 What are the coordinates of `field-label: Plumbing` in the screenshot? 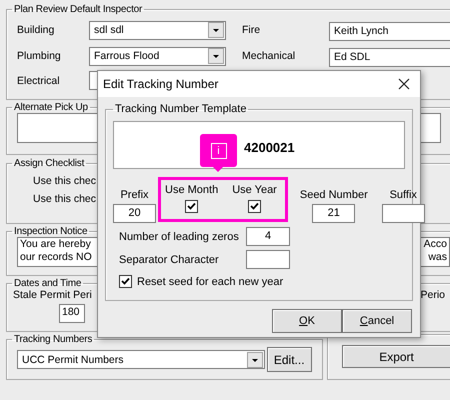 It's located at (39, 56).